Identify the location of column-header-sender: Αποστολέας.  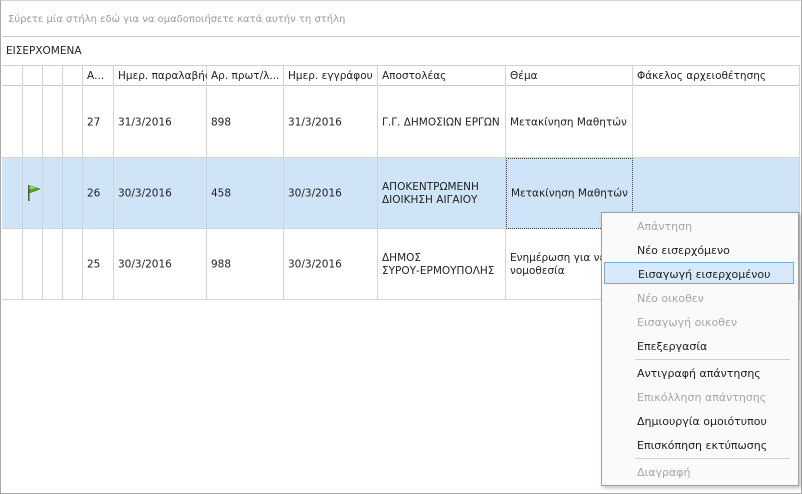
(442, 76).